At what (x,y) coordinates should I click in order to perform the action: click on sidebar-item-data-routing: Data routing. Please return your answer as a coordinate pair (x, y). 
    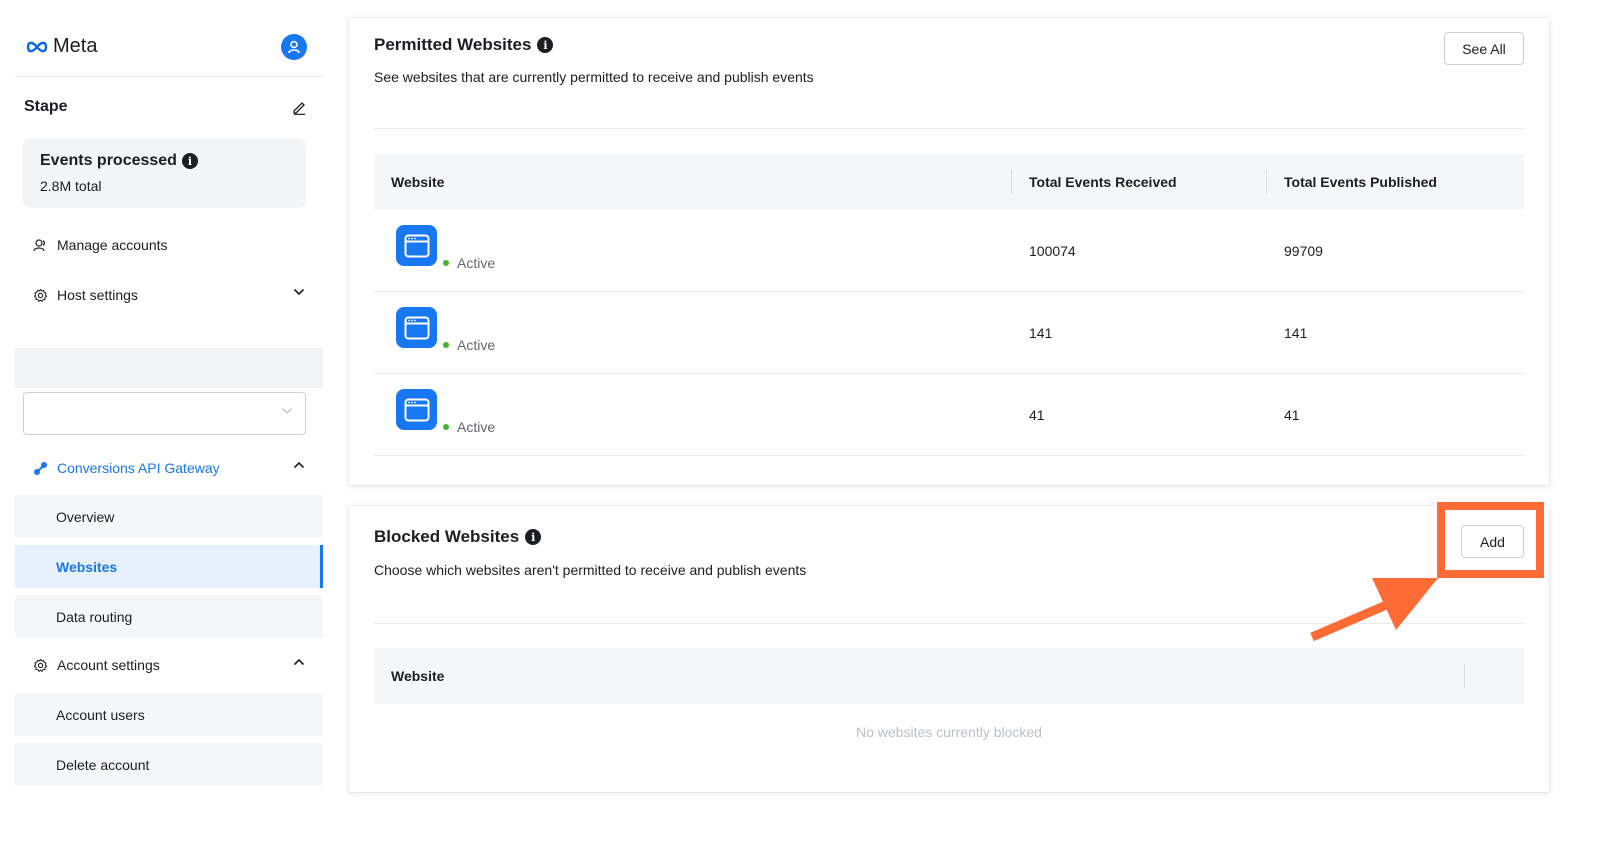
    Looking at the image, I should click on (169, 616).